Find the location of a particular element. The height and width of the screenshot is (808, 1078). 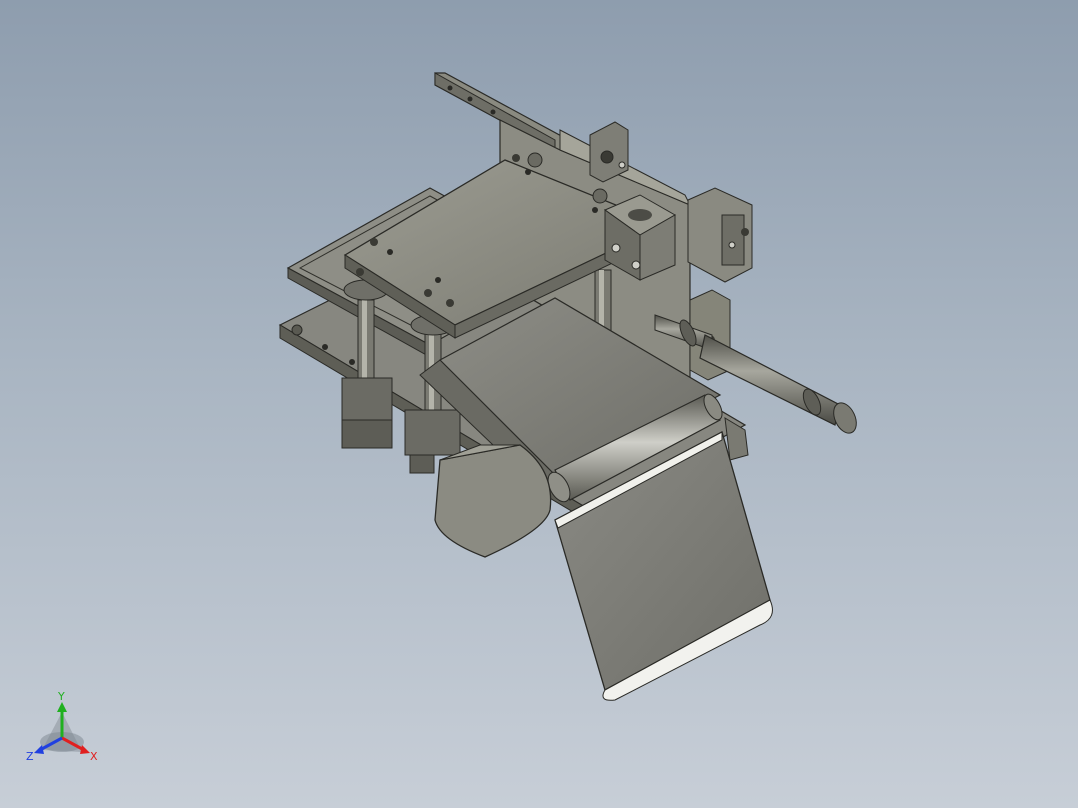

y-axis-label: Y is located at coordinates (61, 696).